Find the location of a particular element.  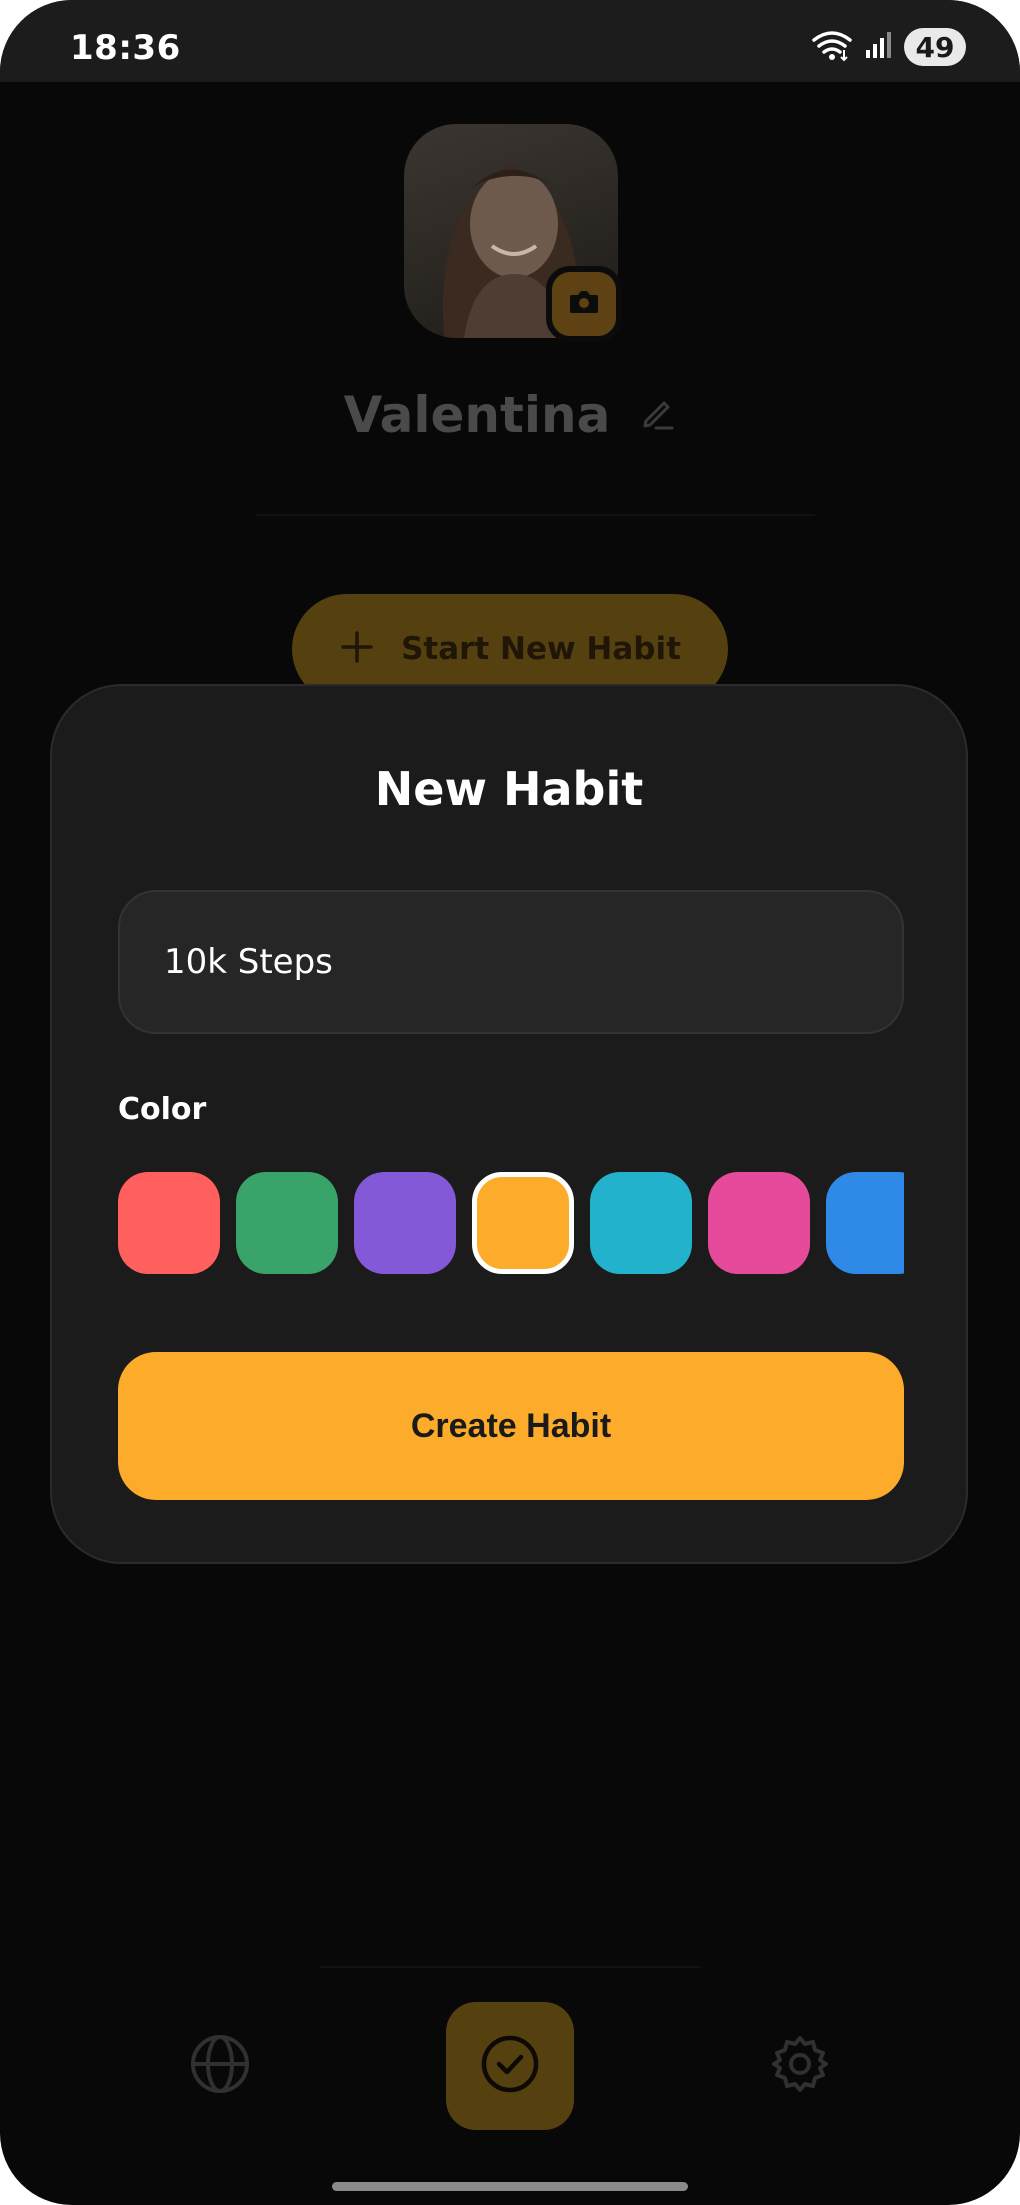

signal-icon is located at coordinates (879, 47).